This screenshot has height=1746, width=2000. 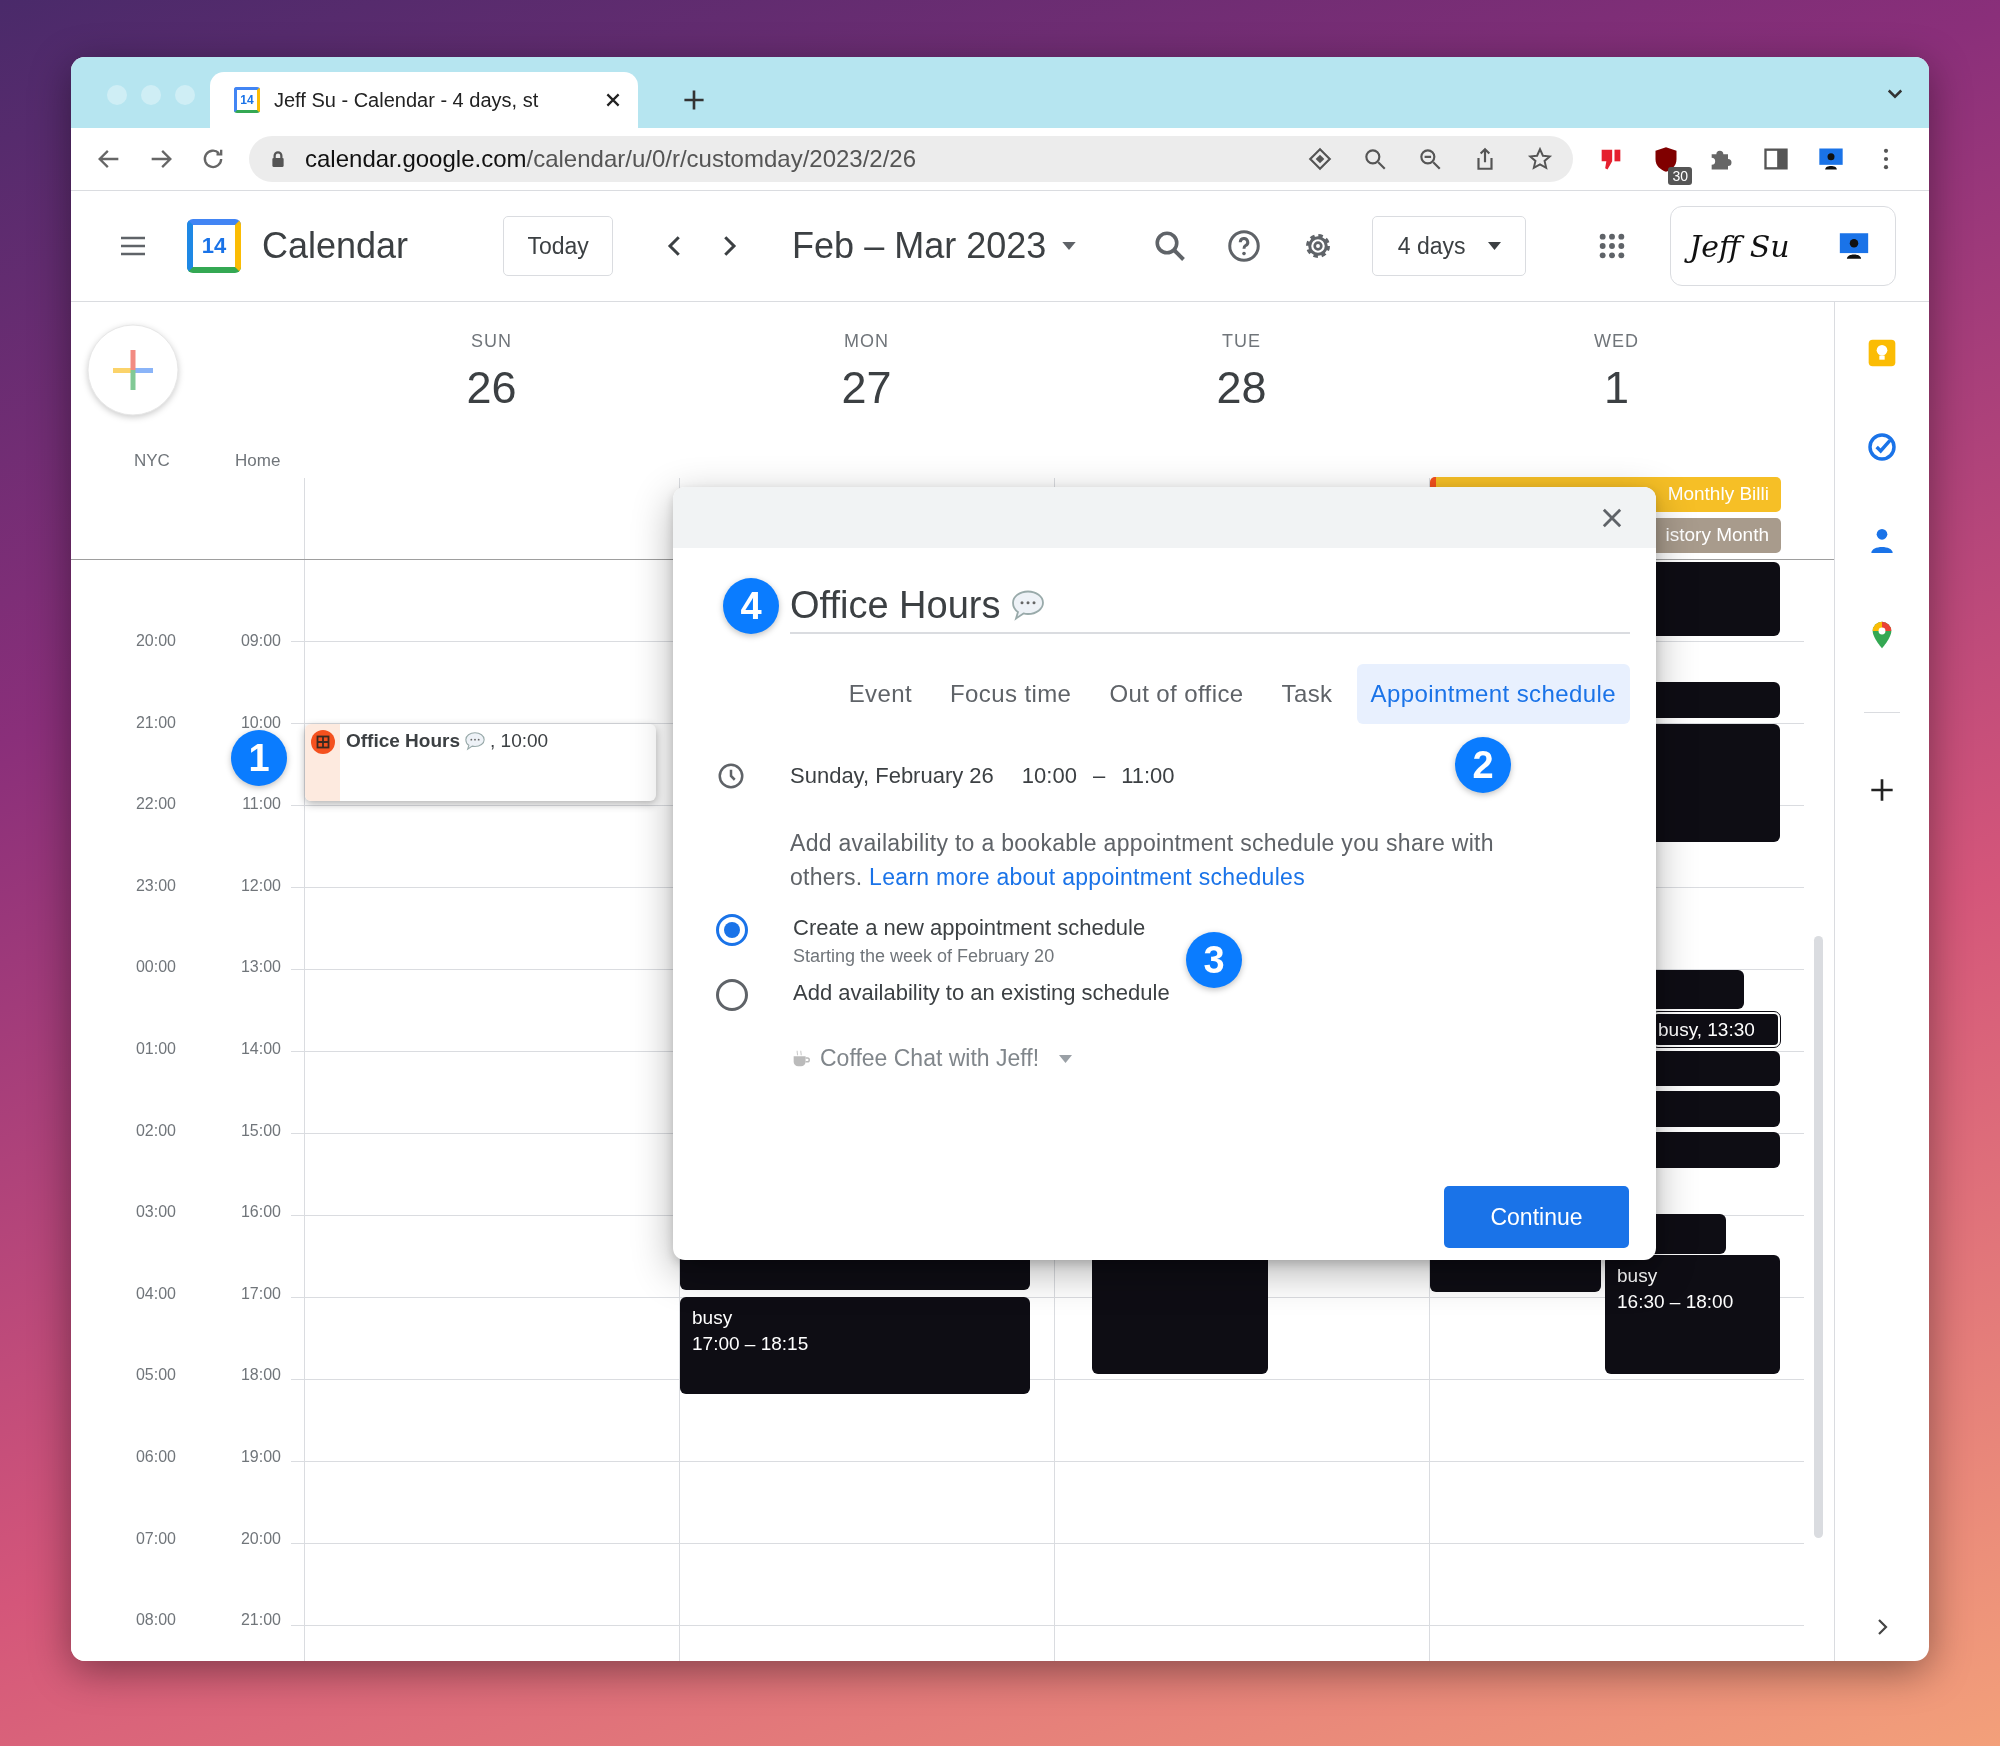 I want to click on calendar-event: Office Hours , 10:00, so click(x=480, y=762).